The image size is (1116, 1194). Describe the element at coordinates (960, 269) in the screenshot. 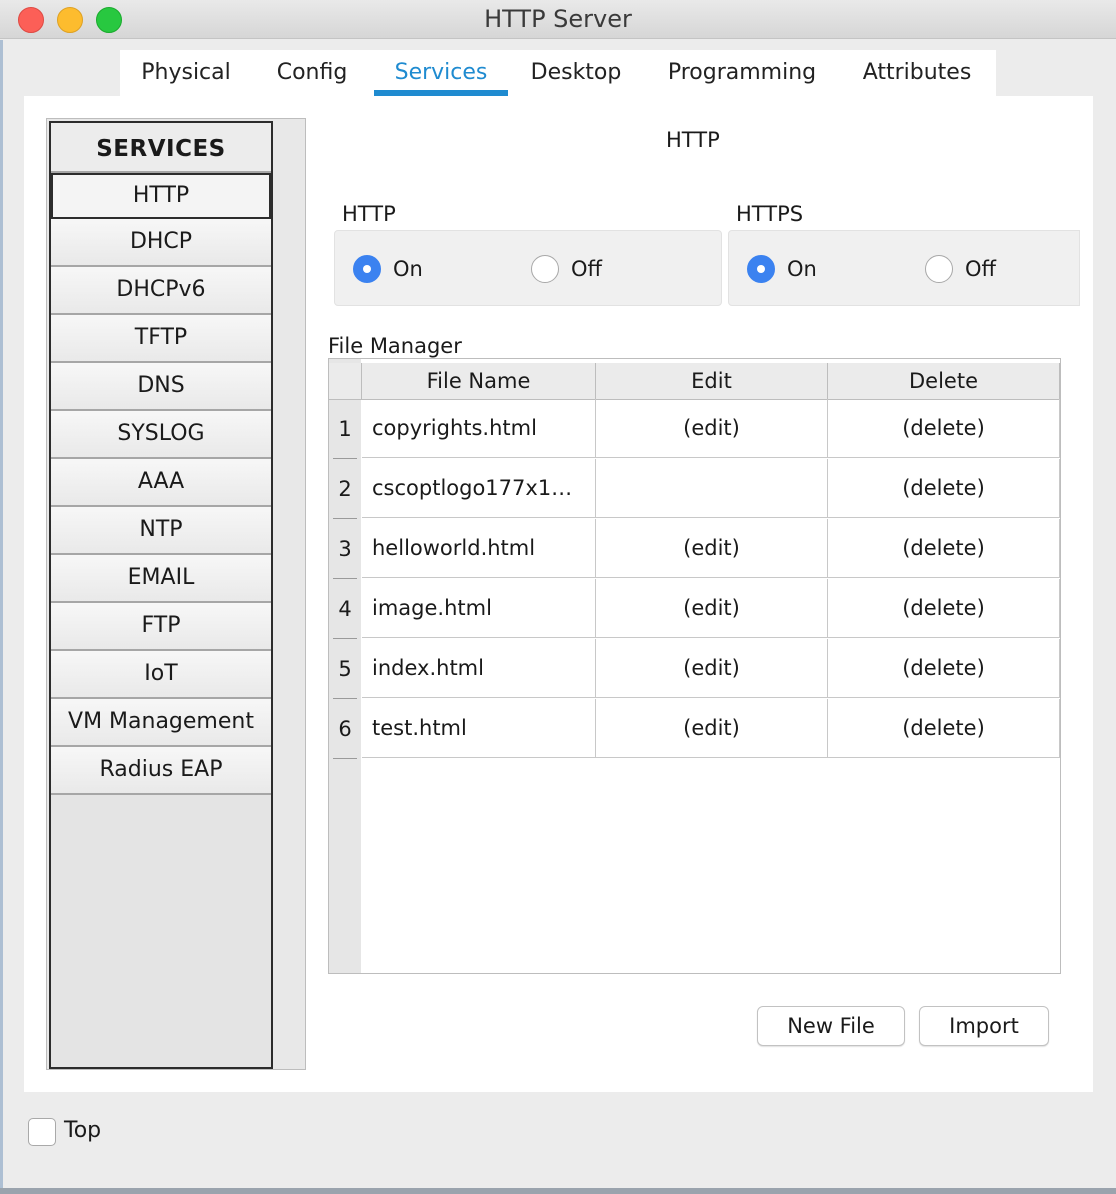

I see `https-off-radio: Off` at that location.